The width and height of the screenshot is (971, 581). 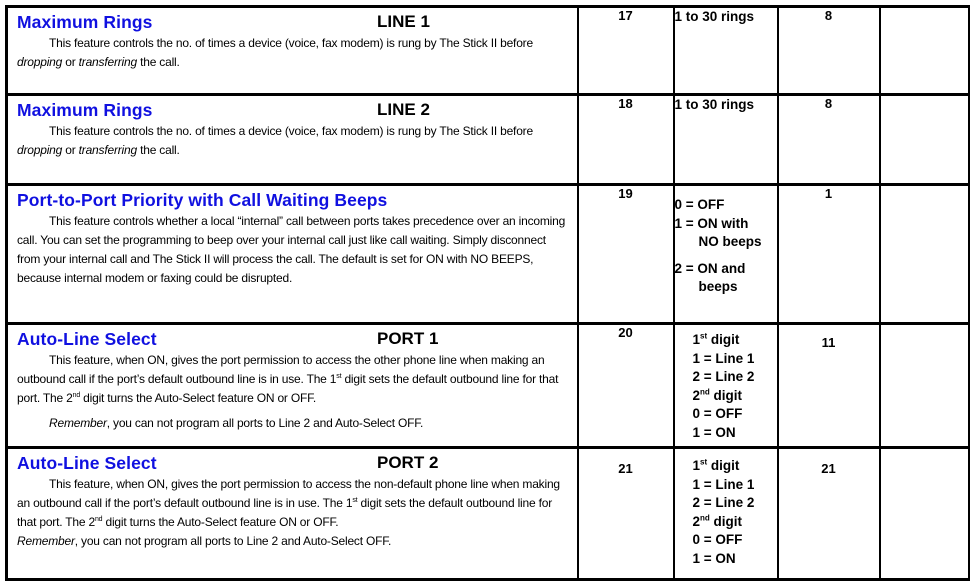 I want to click on default-cell: 21, so click(x=828, y=513).